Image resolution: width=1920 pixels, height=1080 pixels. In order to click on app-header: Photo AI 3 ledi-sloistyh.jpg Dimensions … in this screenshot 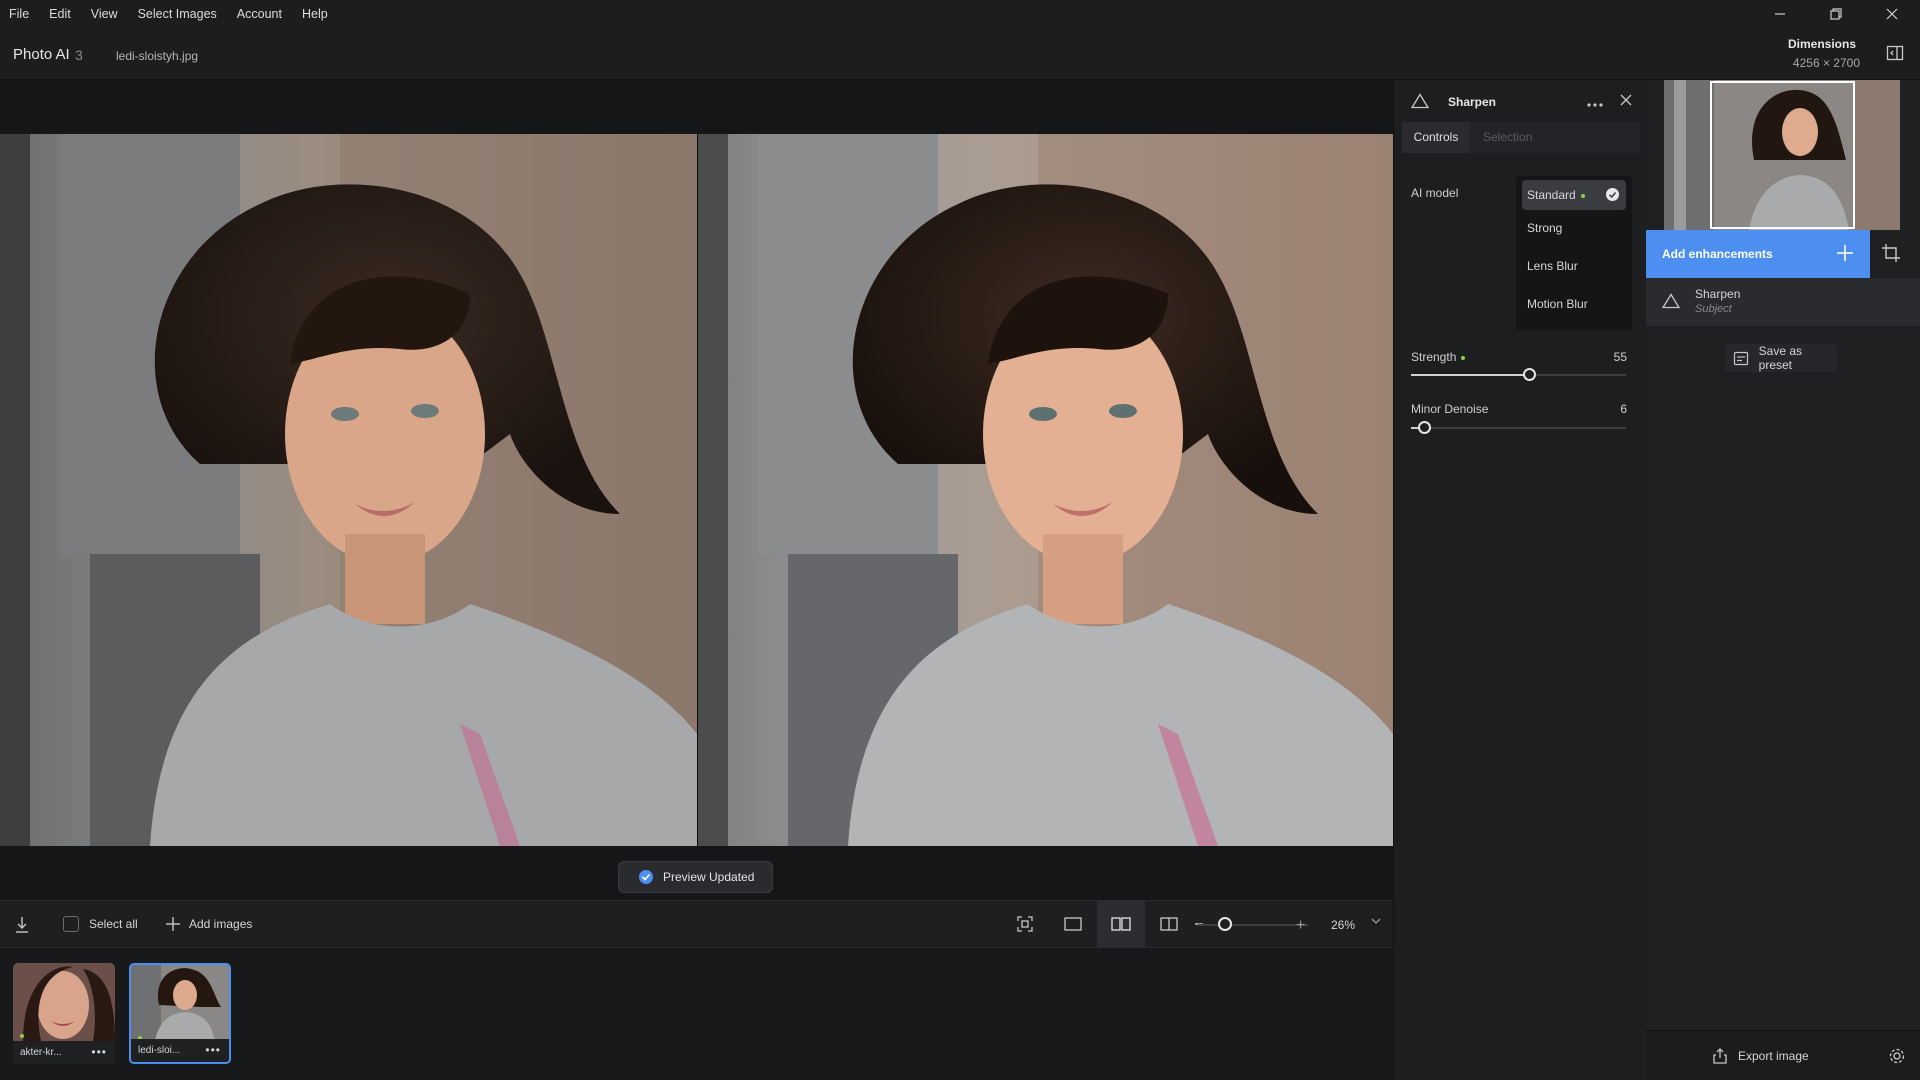, I will do `click(960, 54)`.